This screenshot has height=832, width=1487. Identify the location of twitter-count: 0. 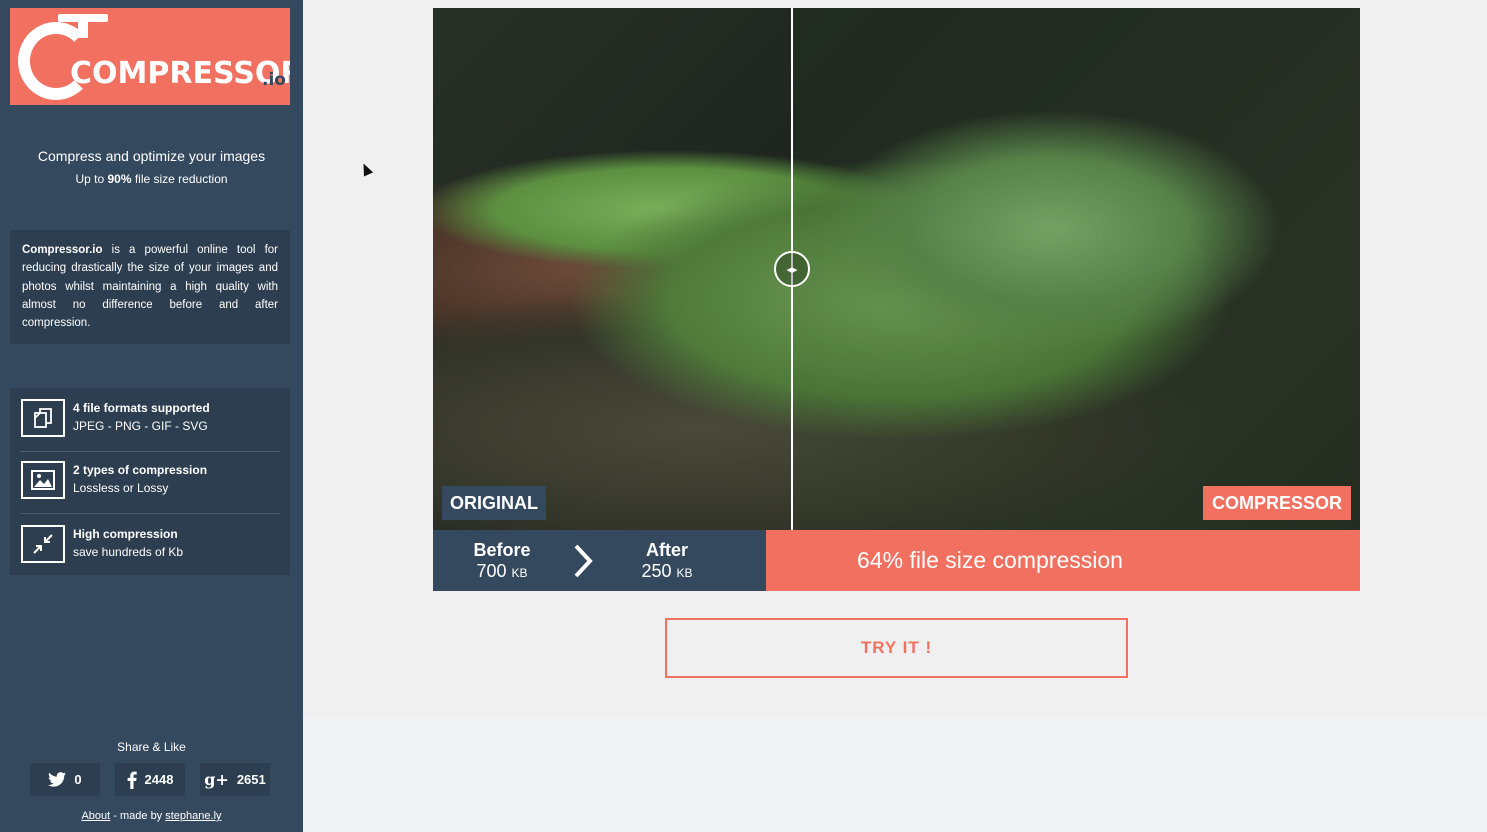
(78, 779).